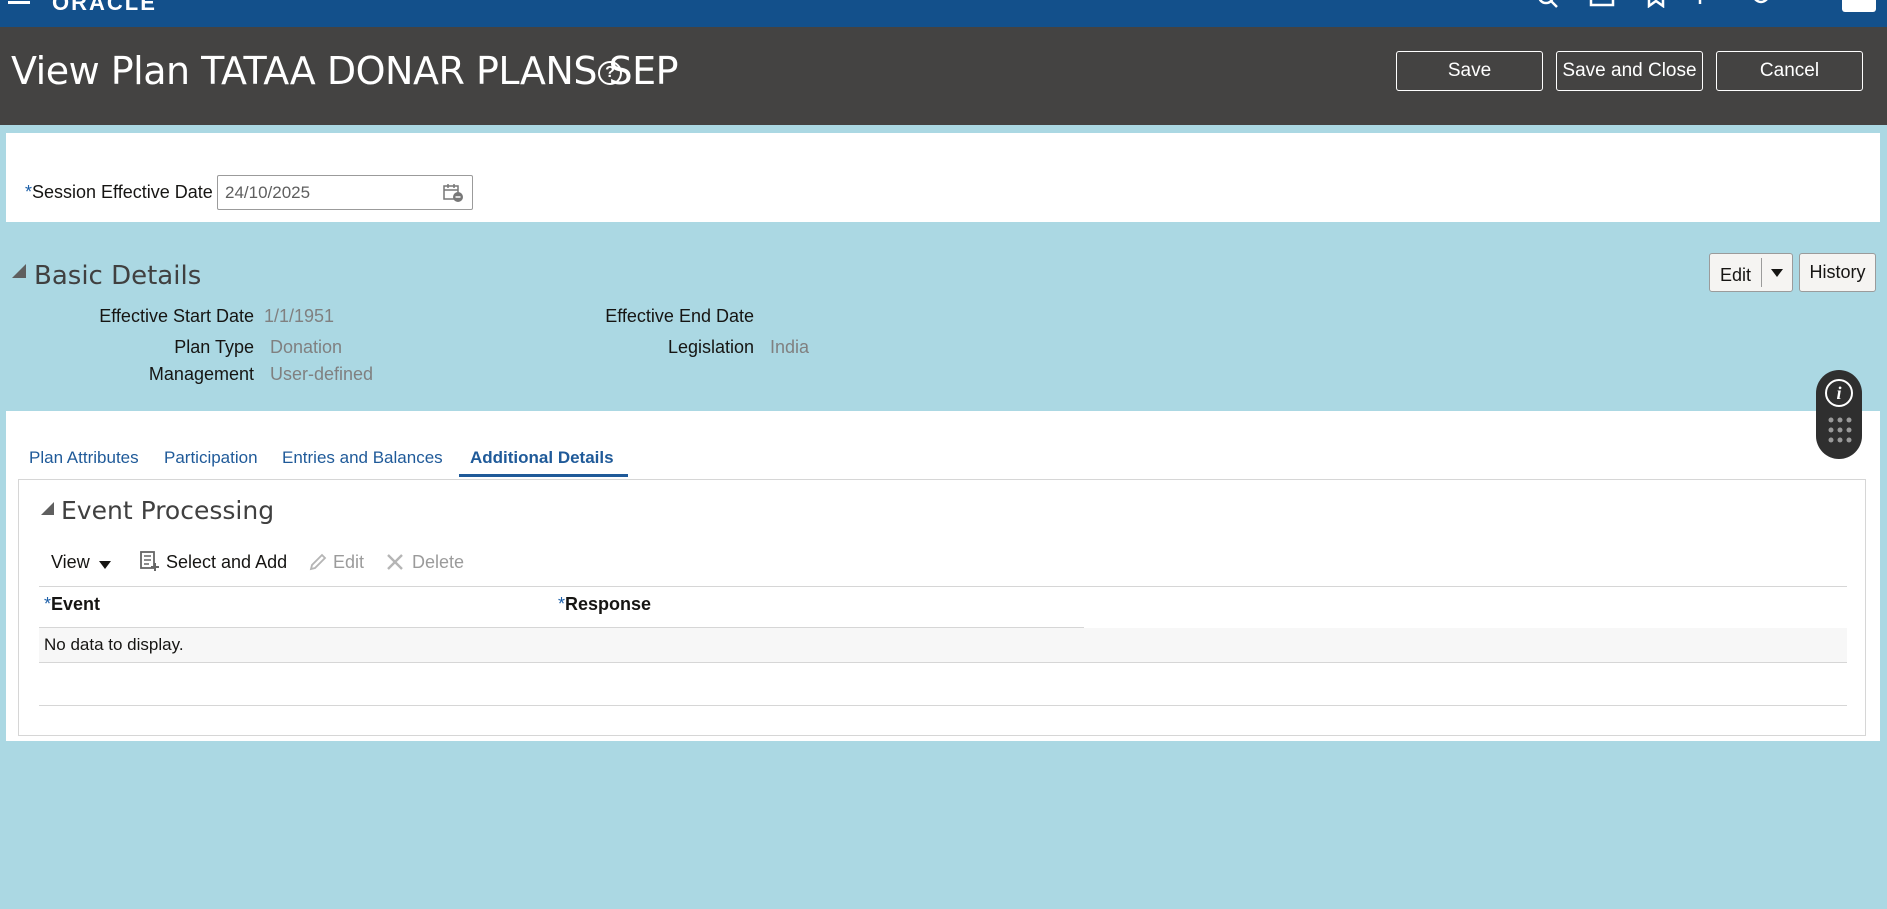  What do you see at coordinates (211, 458) in the screenshot?
I see `tab-participation: Participation` at bounding box center [211, 458].